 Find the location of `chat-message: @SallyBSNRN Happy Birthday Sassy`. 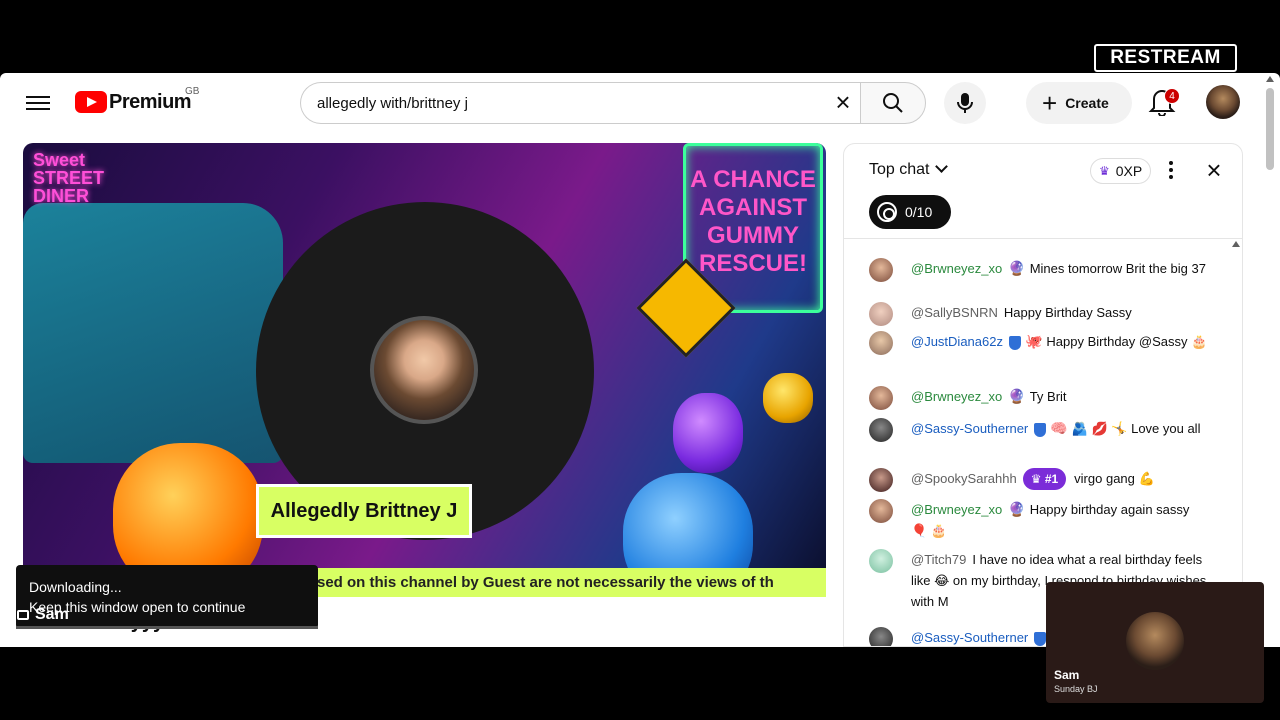

chat-message: @SallyBSNRN Happy Birthday Sassy is located at coordinates (1039, 314).